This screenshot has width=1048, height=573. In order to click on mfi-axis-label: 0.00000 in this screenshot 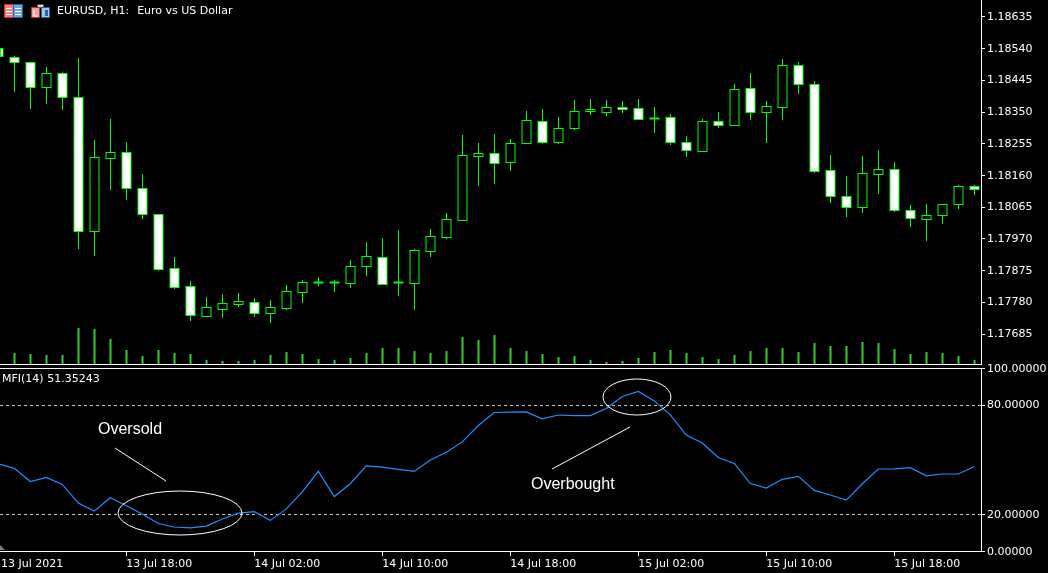, I will do `click(1010, 551)`.